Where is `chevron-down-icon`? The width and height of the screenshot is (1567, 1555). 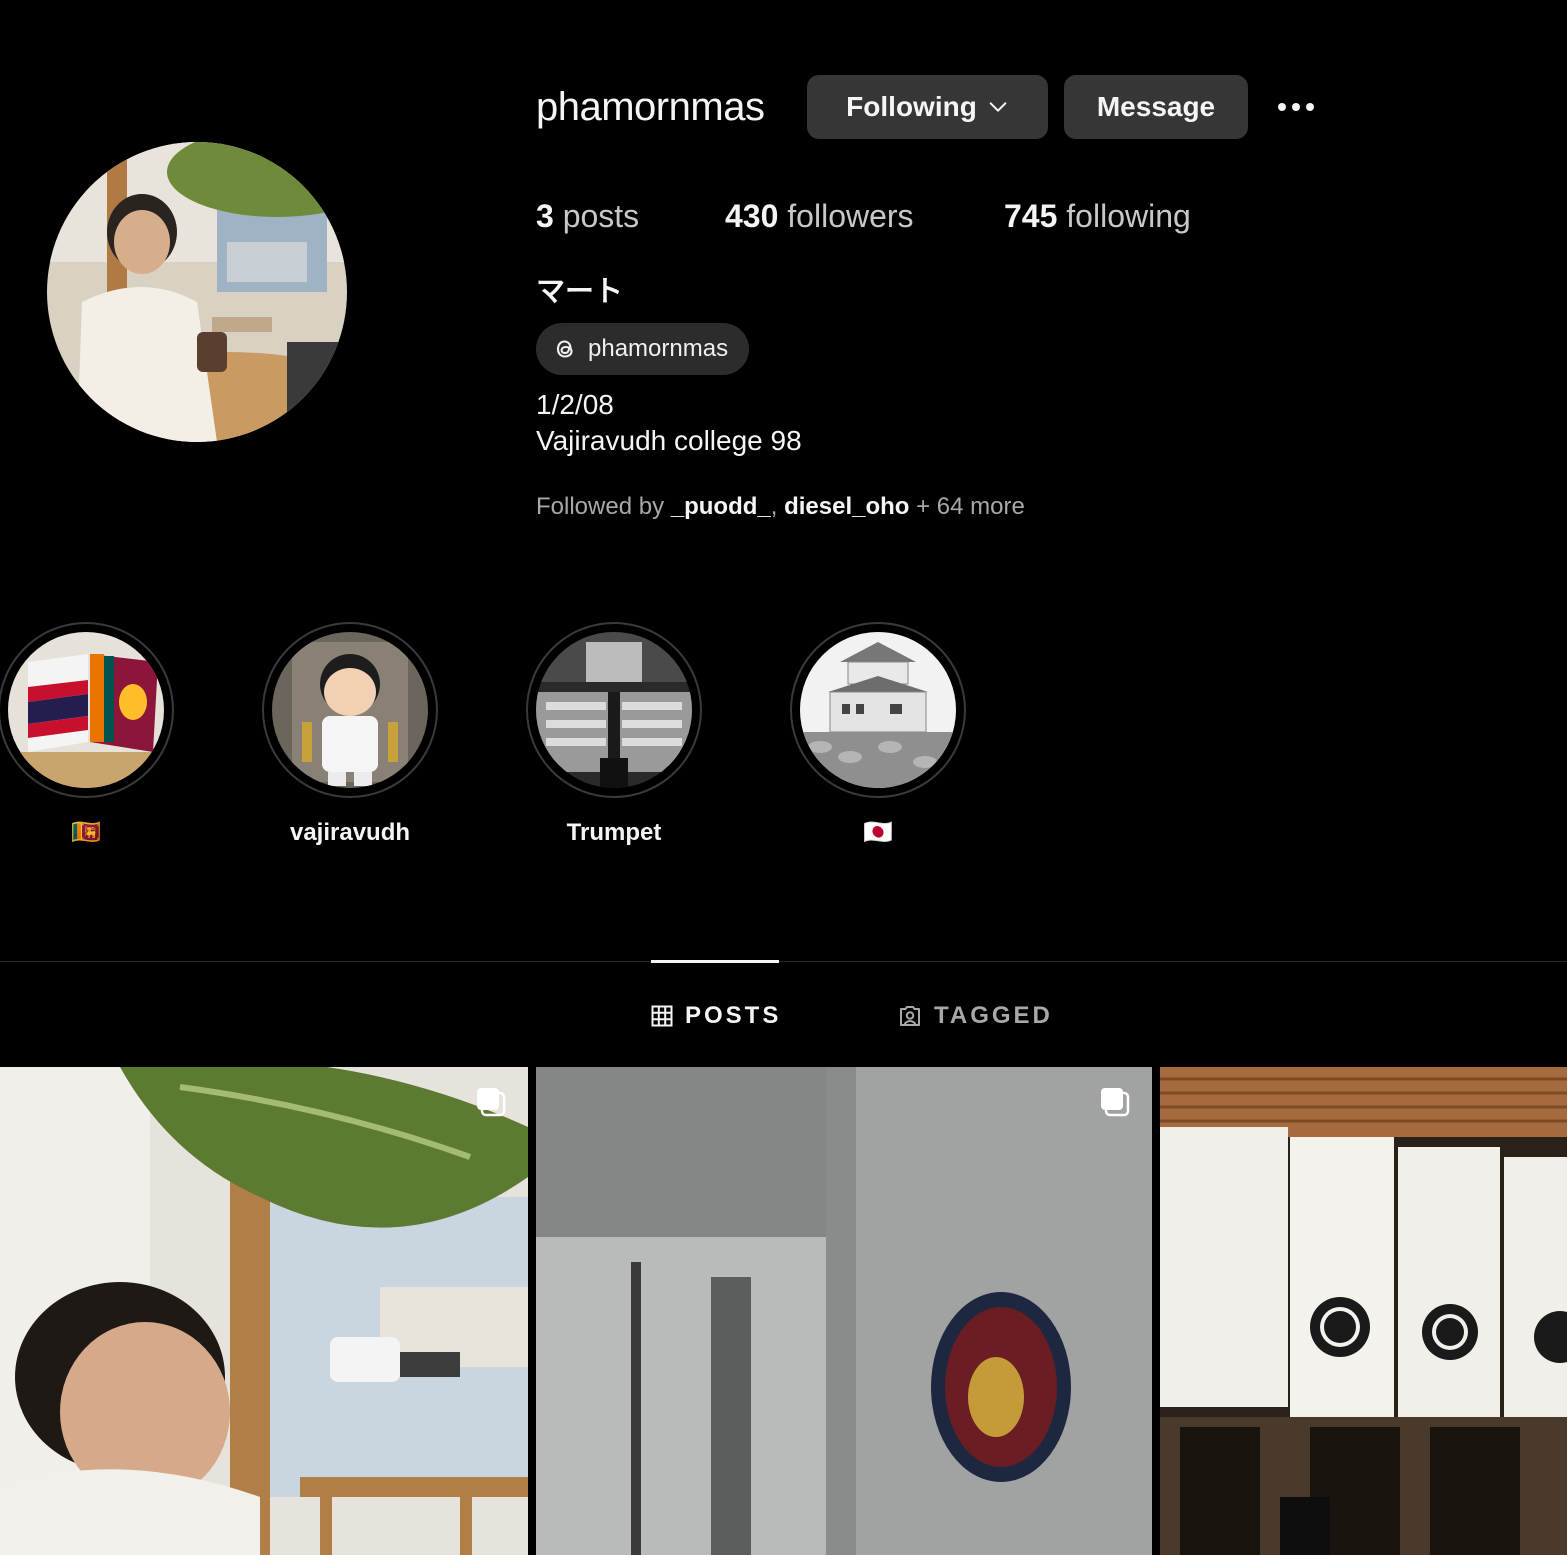 chevron-down-icon is located at coordinates (998, 107).